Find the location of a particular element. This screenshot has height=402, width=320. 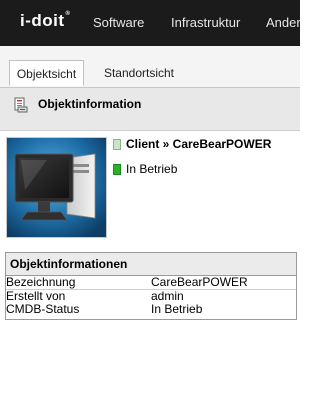

tab-objektsicht: Objektsicht is located at coordinates (46, 73).